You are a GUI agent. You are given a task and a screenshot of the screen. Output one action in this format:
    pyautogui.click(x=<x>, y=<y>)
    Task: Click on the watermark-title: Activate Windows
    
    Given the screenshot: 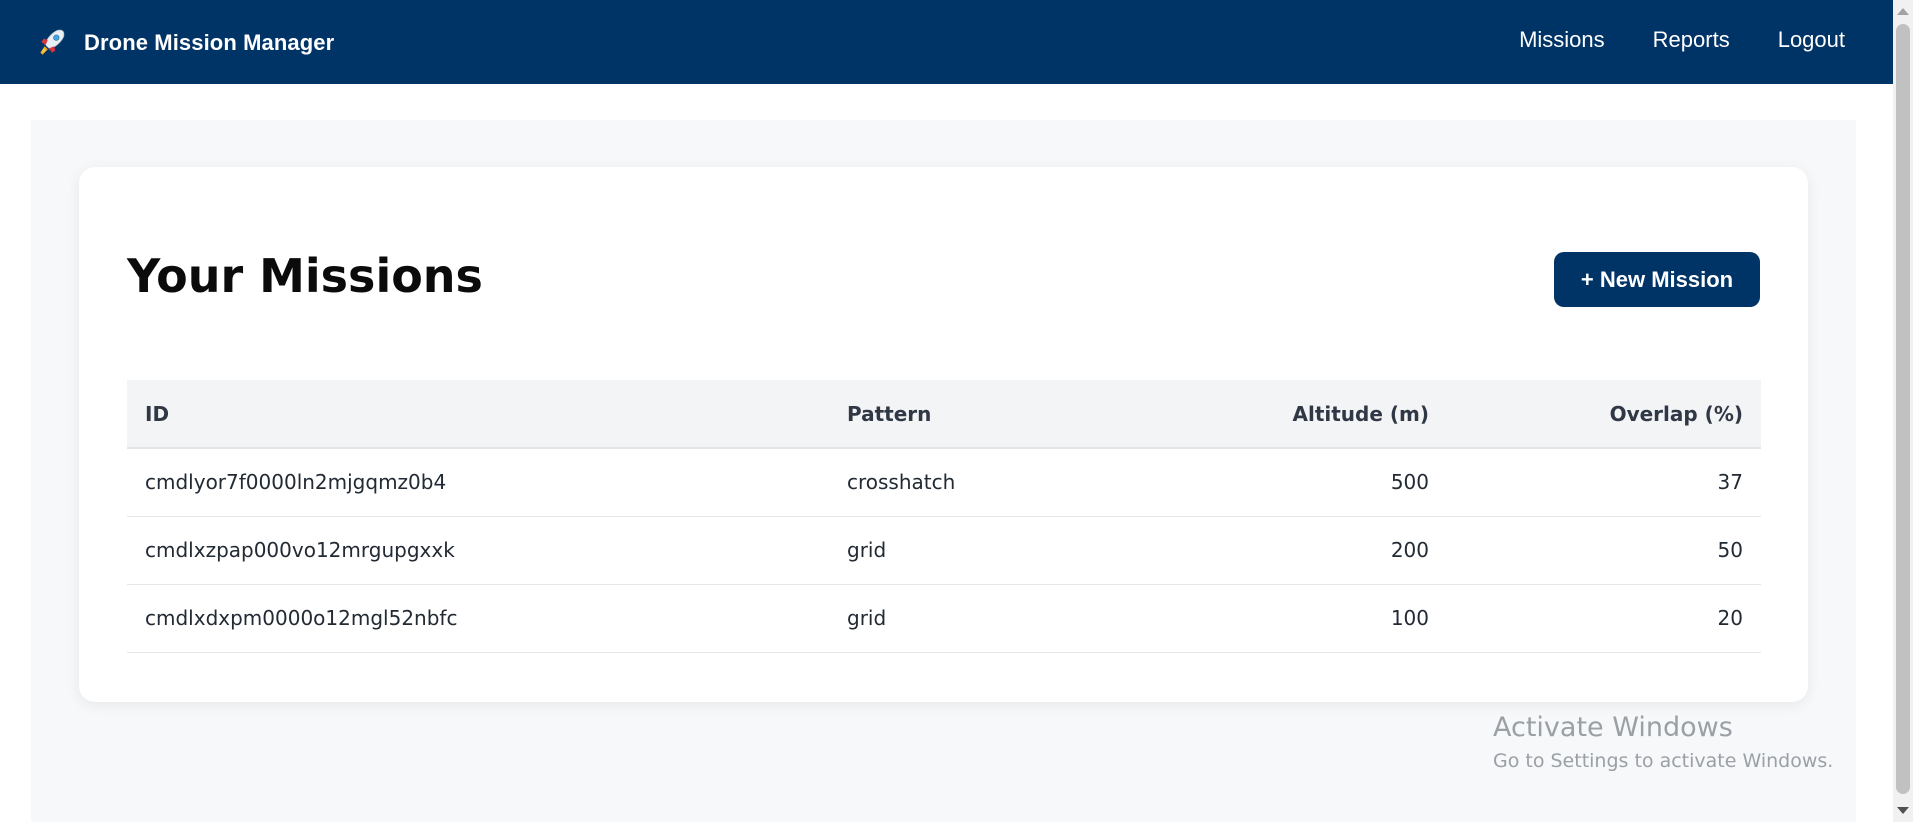 What is the action you would take?
    pyautogui.click(x=1613, y=727)
    